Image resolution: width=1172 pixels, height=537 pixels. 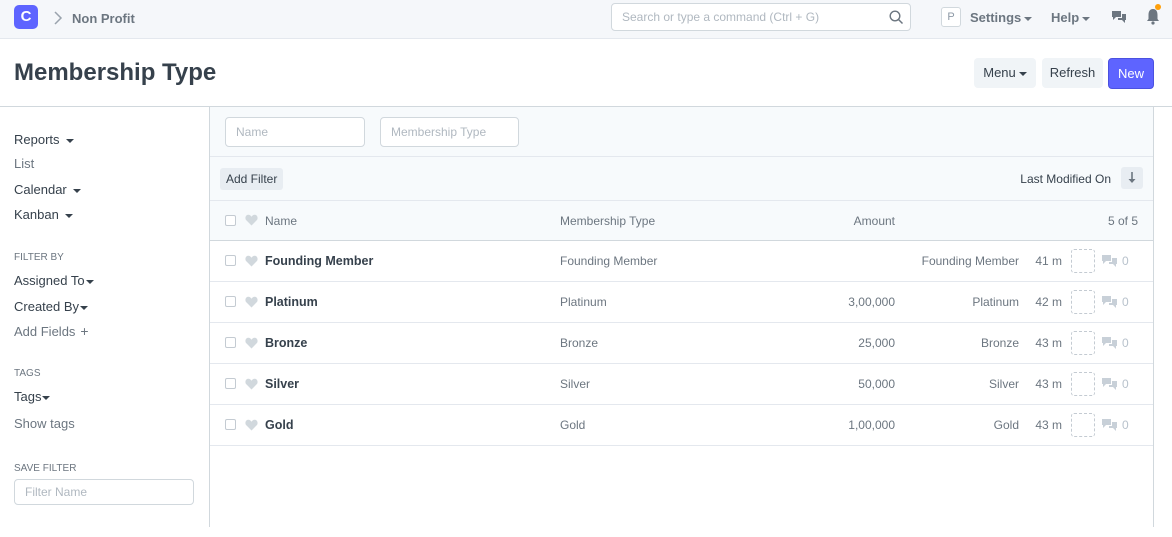 I want to click on menu-button: Menu, so click(x=1005, y=73).